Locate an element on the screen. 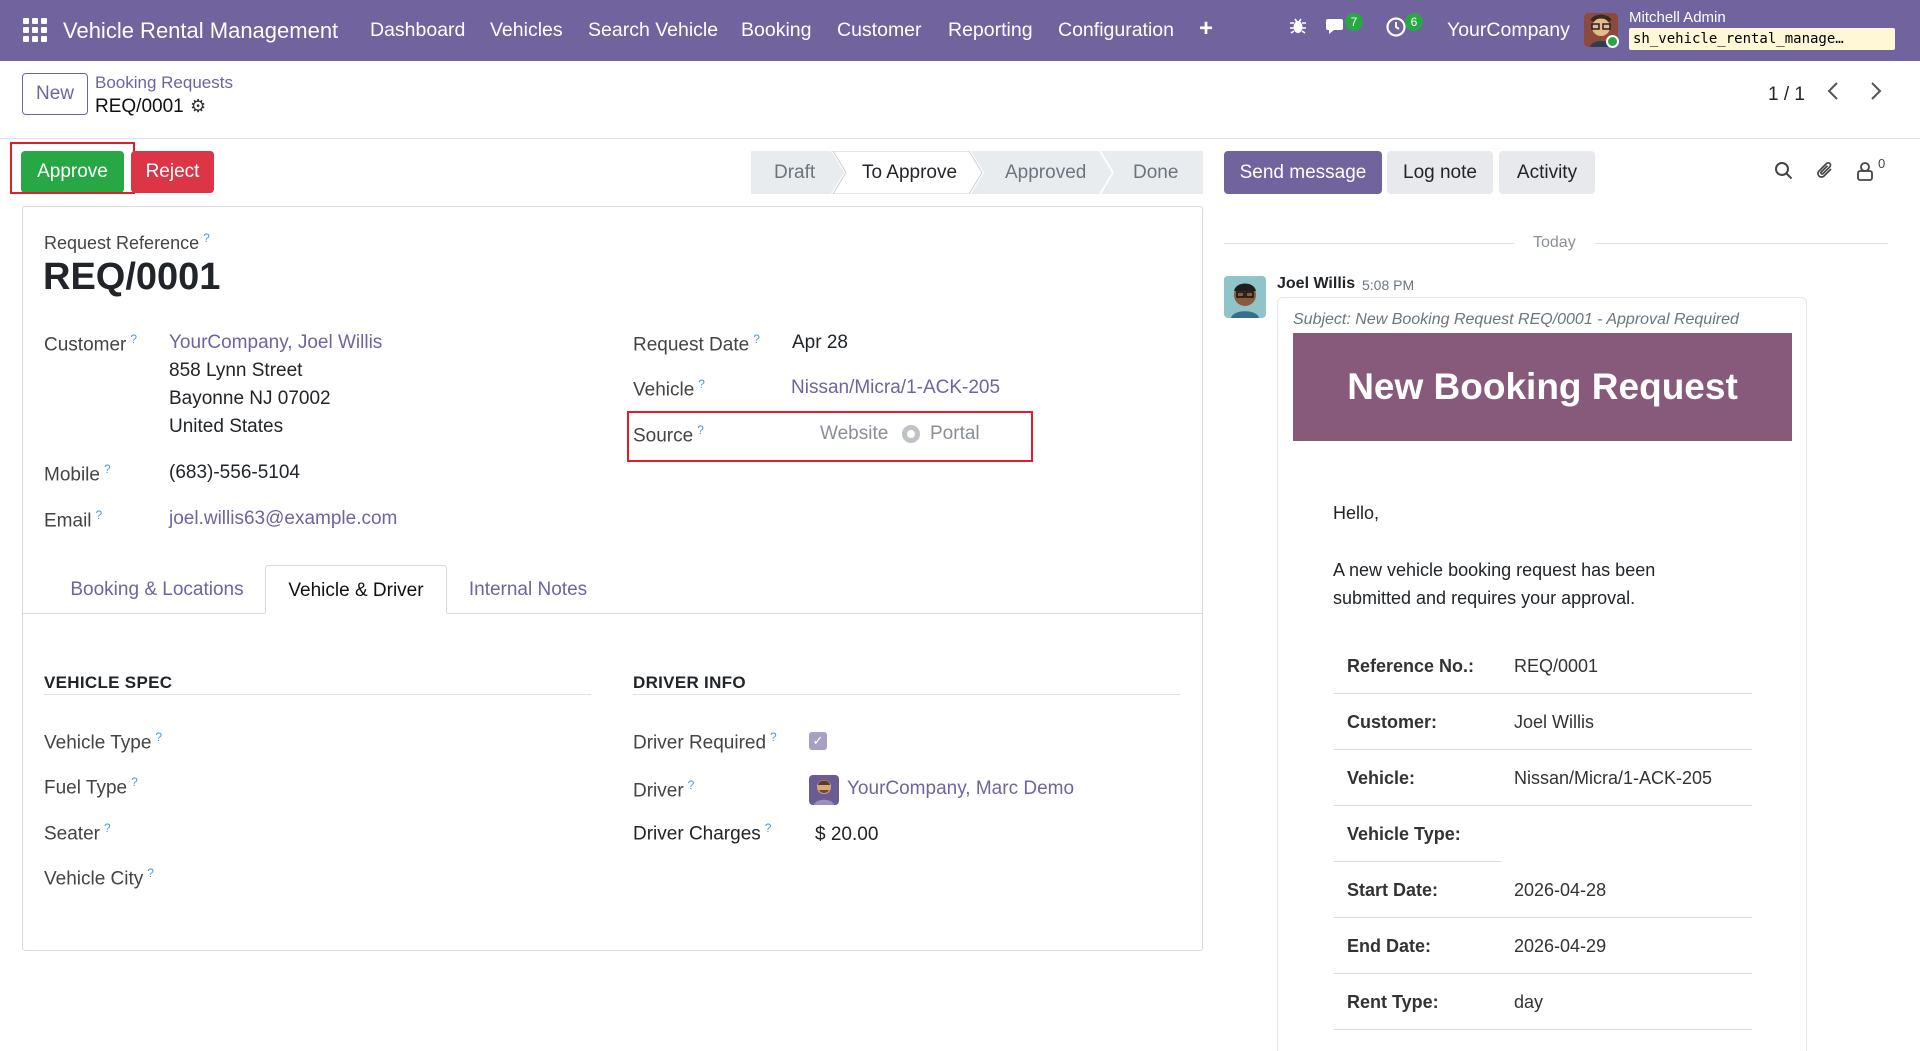 The image size is (1920, 1051). email-row-label: Vehicle Type: is located at coordinates (1404, 834).